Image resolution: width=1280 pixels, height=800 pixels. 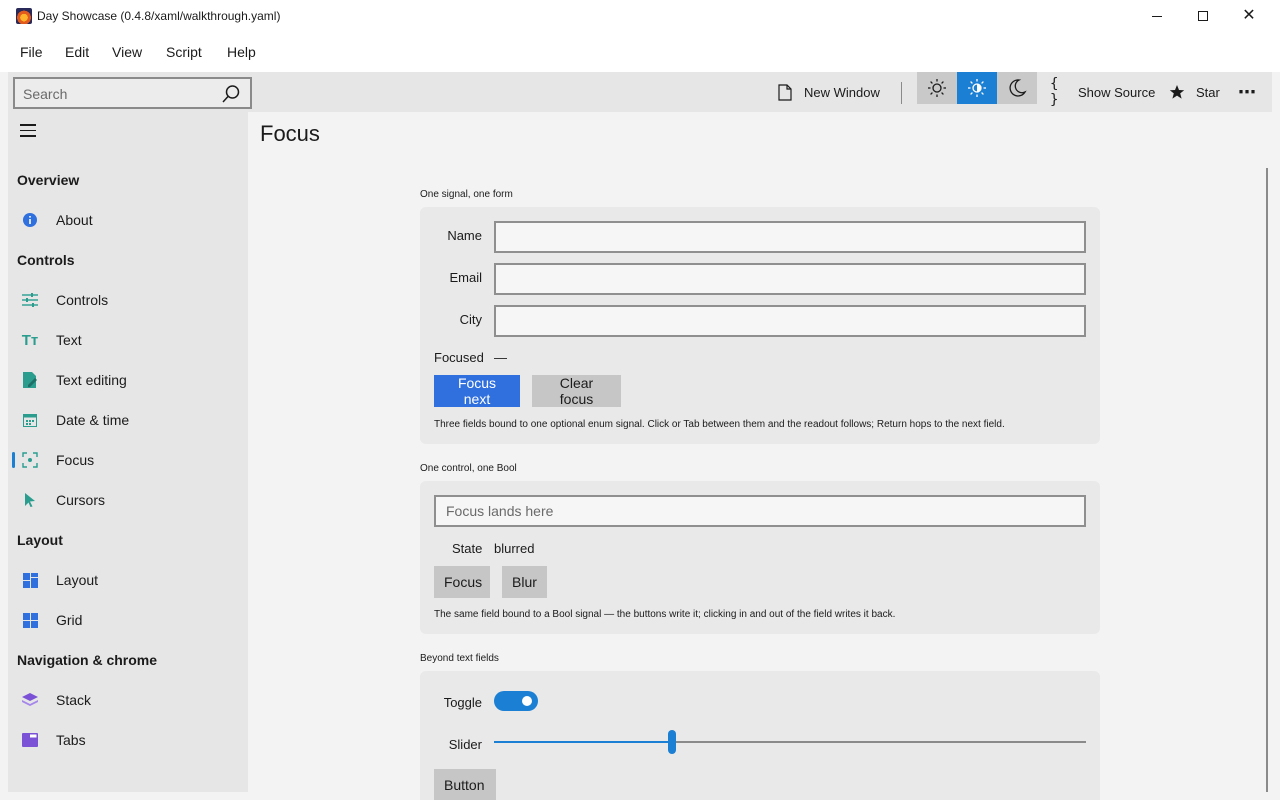 What do you see at coordinates (576, 391) in the screenshot?
I see `clear-focus-button: Clear focus` at bounding box center [576, 391].